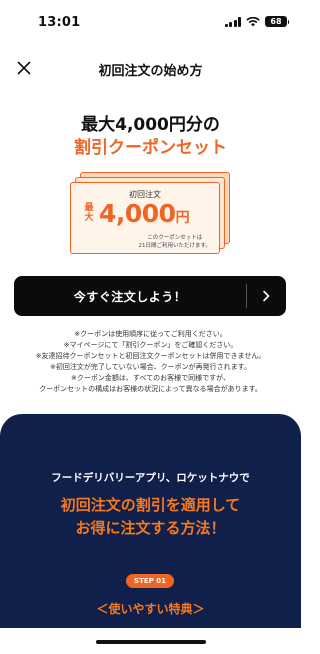 The width and height of the screenshot is (320, 654). Describe the element at coordinates (182, 218) in the screenshot. I see `coupon-currency: 円` at that location.